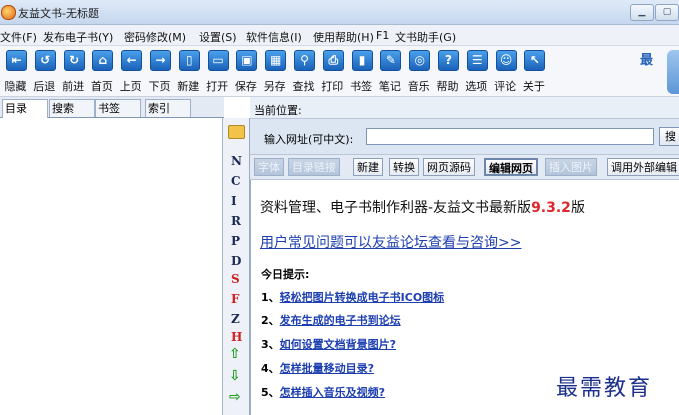  What do you see at coordinates (333, 60) in the screenshot?
I see `print-icon: ⎙` at bounding box center [333, 60].